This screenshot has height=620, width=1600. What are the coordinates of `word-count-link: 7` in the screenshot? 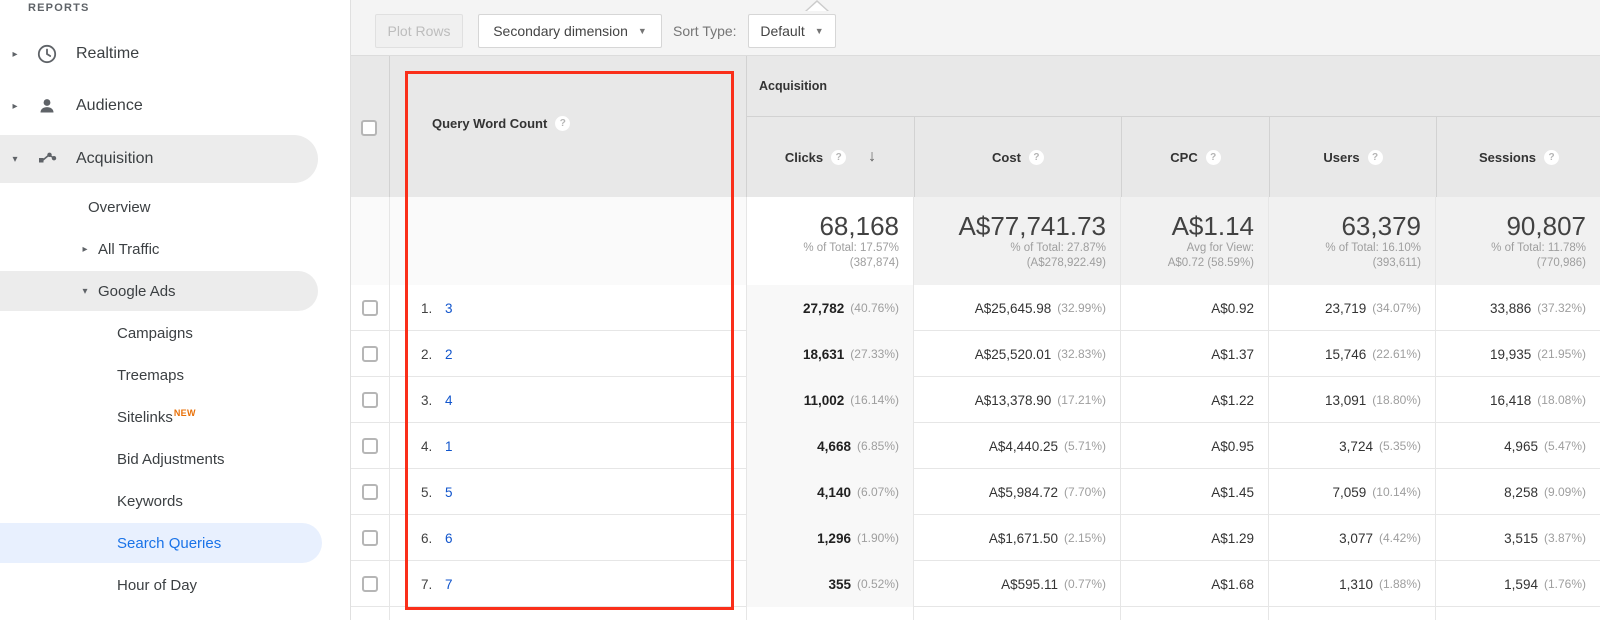 It's located at (449, 584).